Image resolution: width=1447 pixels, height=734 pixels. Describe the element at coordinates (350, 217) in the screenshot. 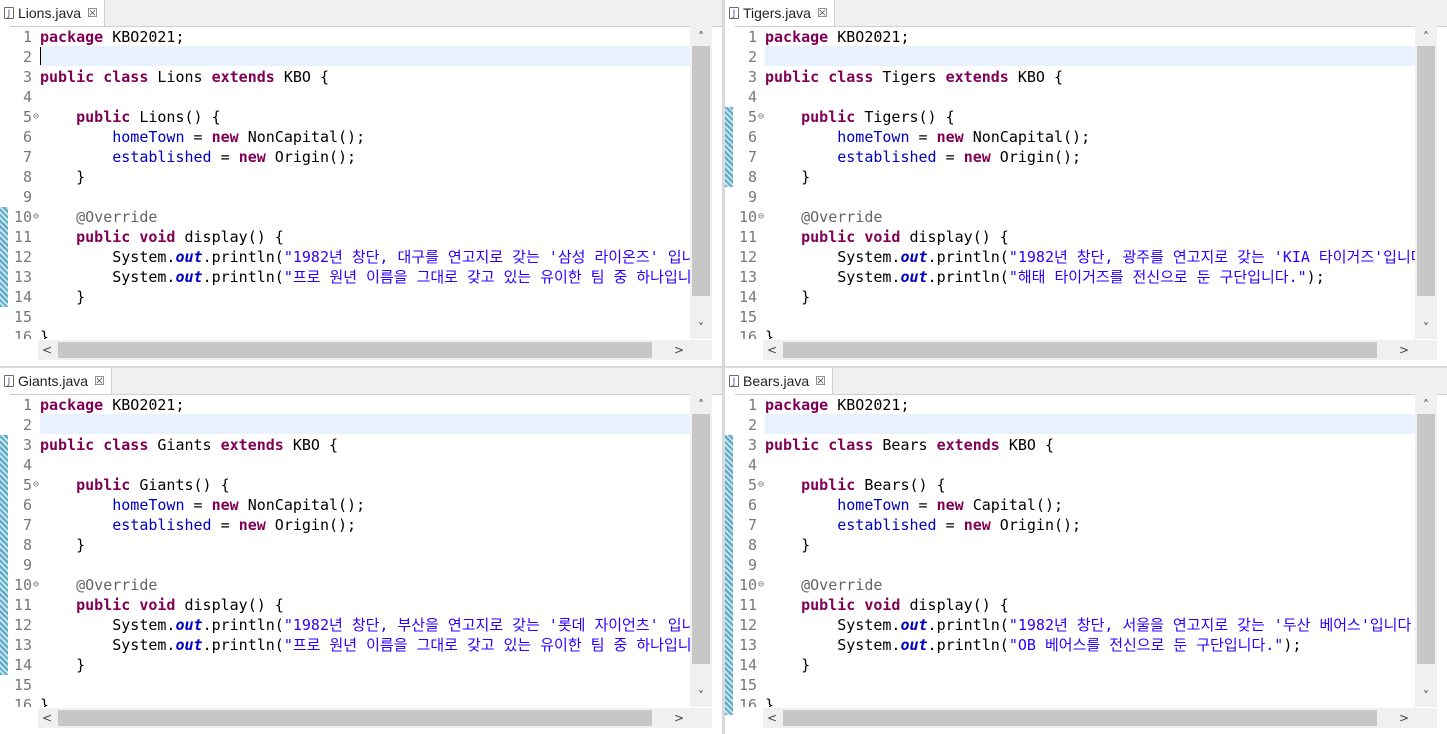

I see `code-line: 10 ⊖ @Override` at that location.